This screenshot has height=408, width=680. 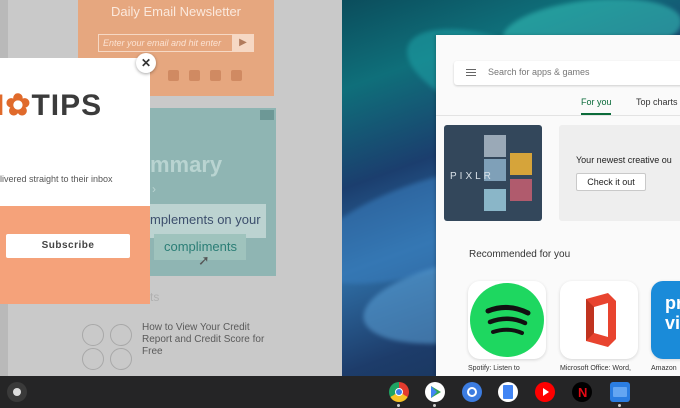 I want to click on linkedin-icon, so click(x=194, y=75).